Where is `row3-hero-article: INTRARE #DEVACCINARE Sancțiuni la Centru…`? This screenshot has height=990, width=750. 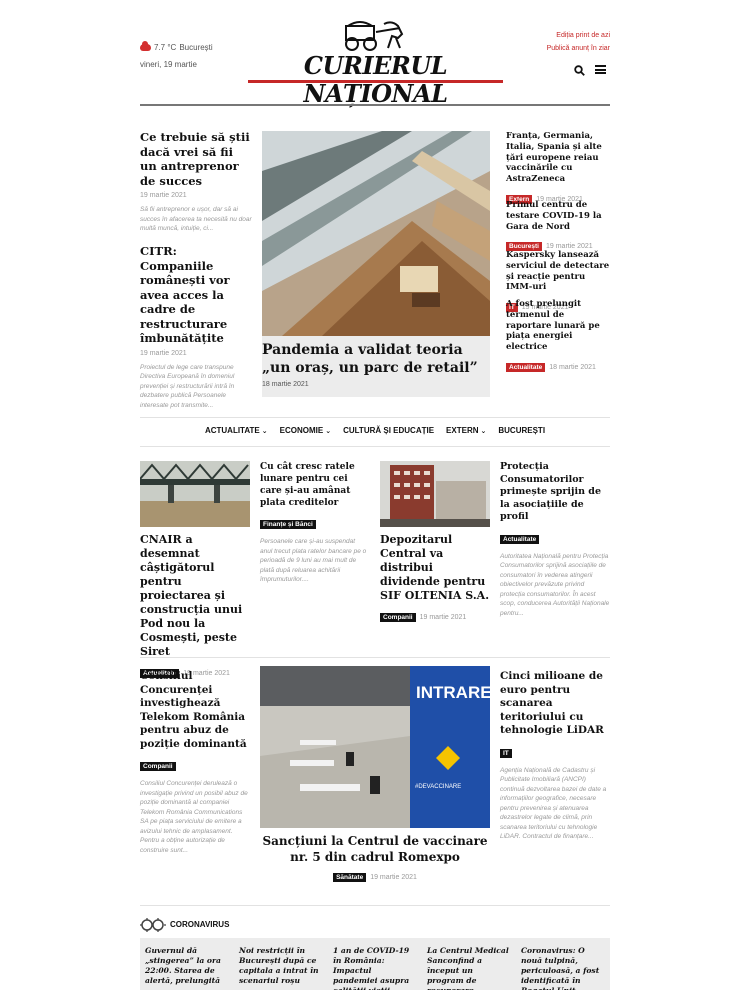 row3-hero-article: INTRARE #DEVACCINARE Sancțiuni la Centru… is located at coordinates (375, 774).